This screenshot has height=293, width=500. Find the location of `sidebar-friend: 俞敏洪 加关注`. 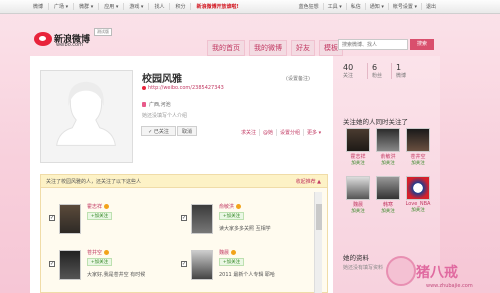

sidebar-friend: 俞敏洪 加关注 is located at coordinates (388, 148).